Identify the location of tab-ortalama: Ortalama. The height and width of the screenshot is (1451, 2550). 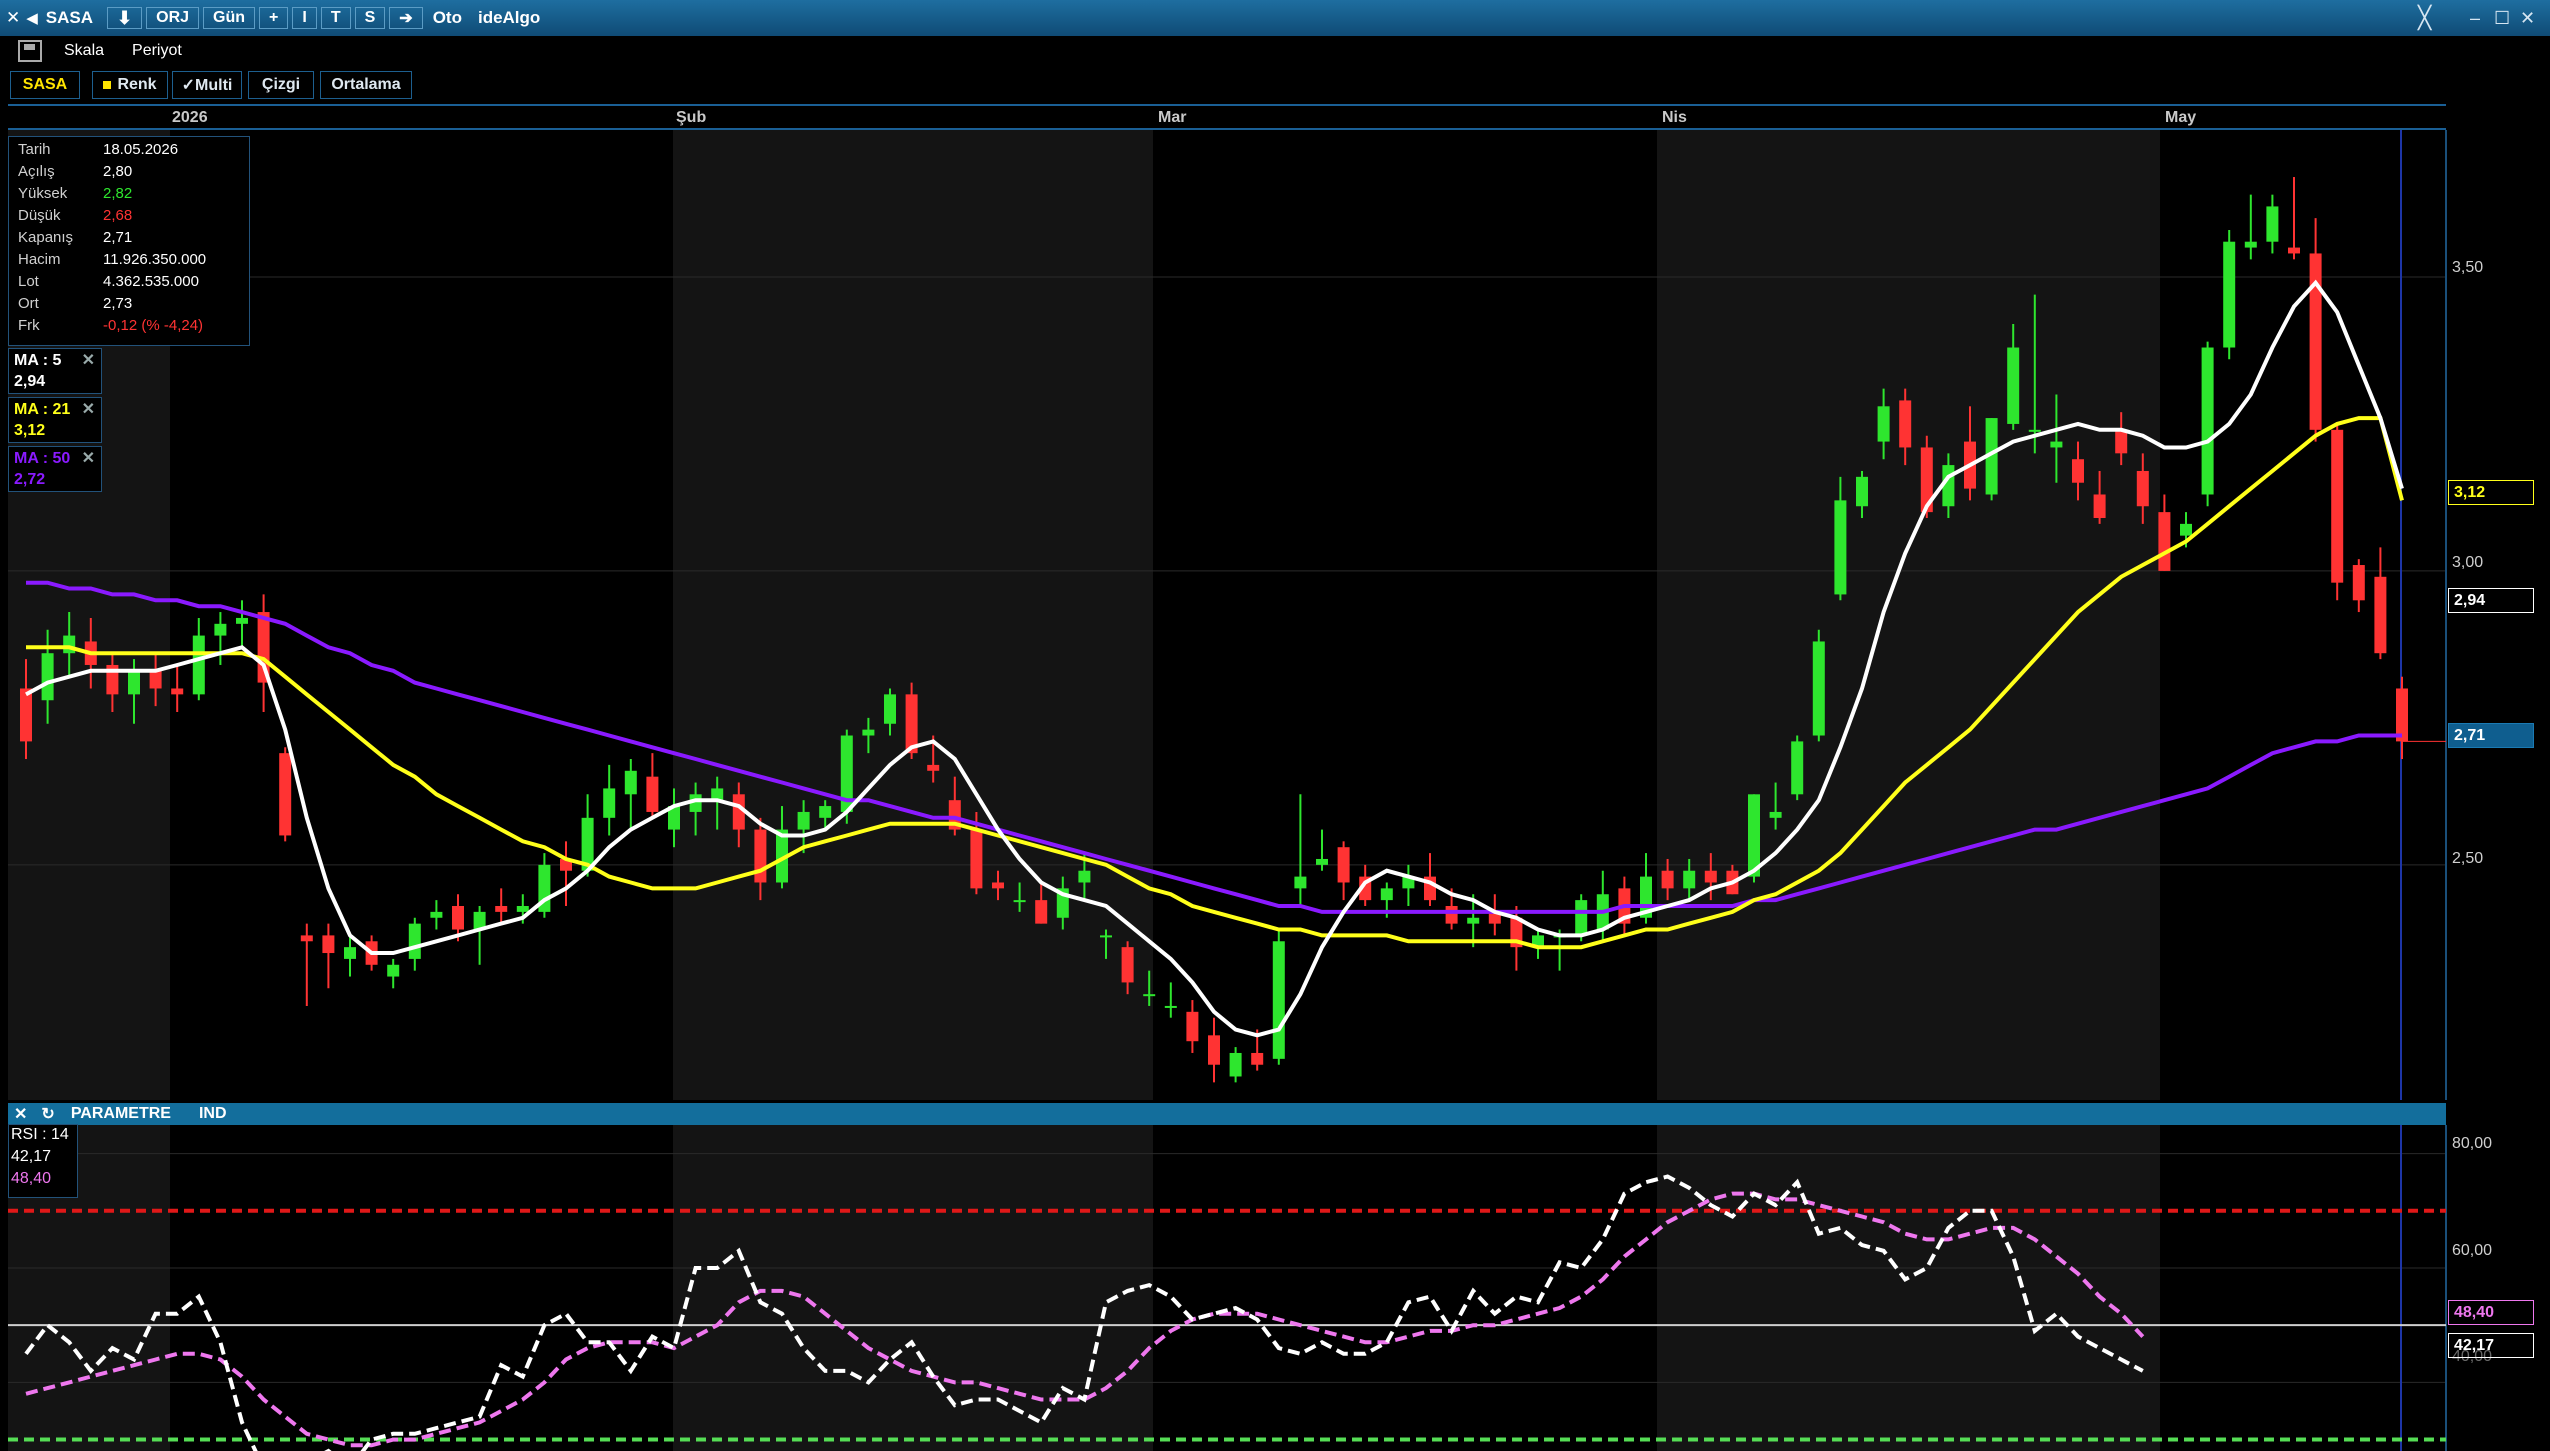
(366, 85).